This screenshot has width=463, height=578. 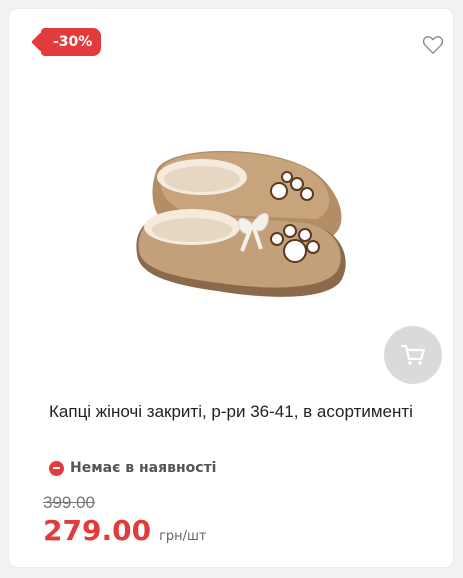 I want to click on slippers-image, so click(x=241, y=223).